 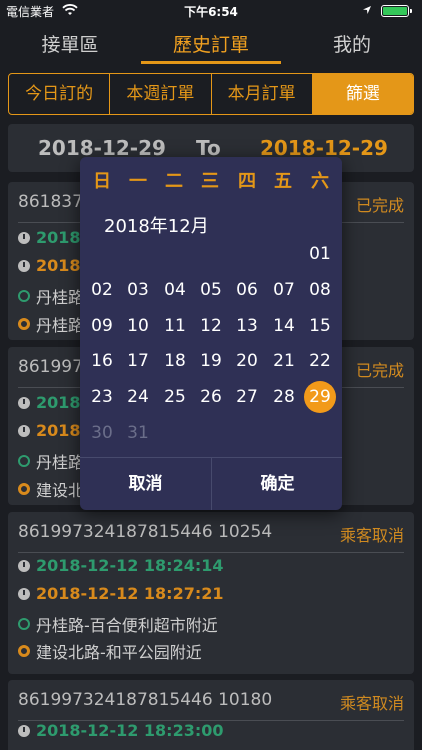 I want to click on day-cell: 12, so click(x=211, y=326).